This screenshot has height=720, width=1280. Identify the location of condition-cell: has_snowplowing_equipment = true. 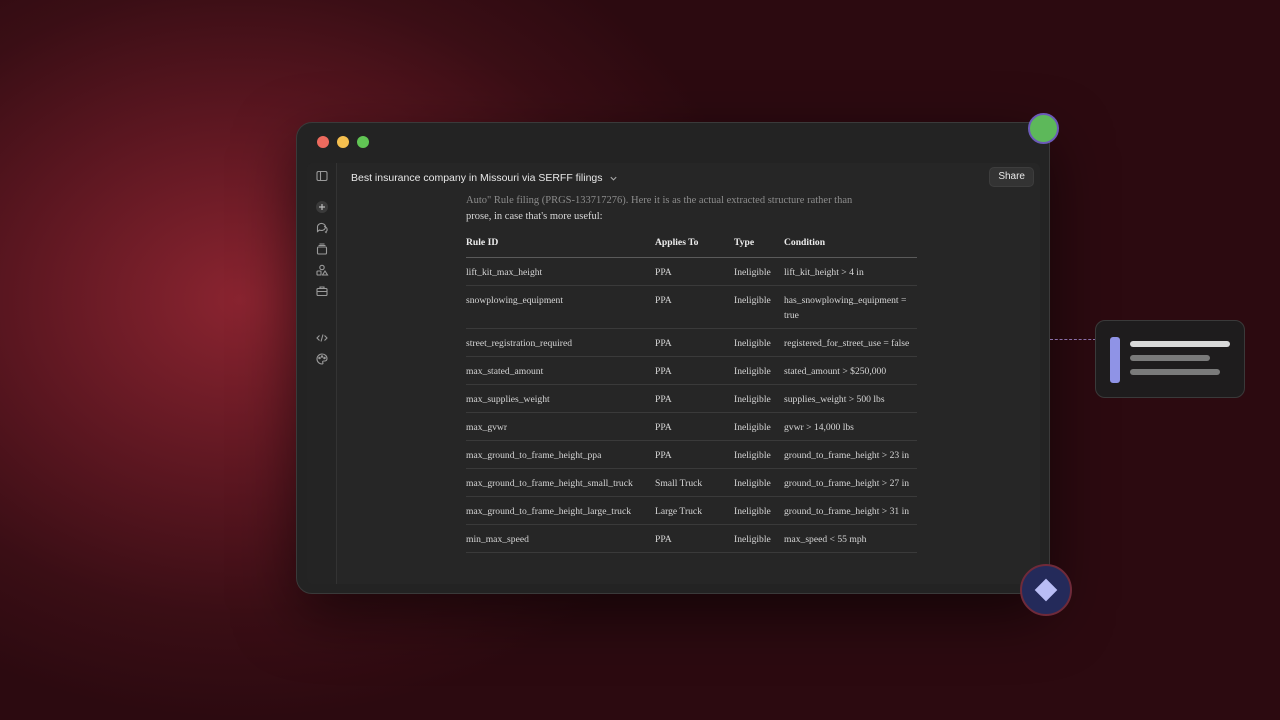
(850, 307).